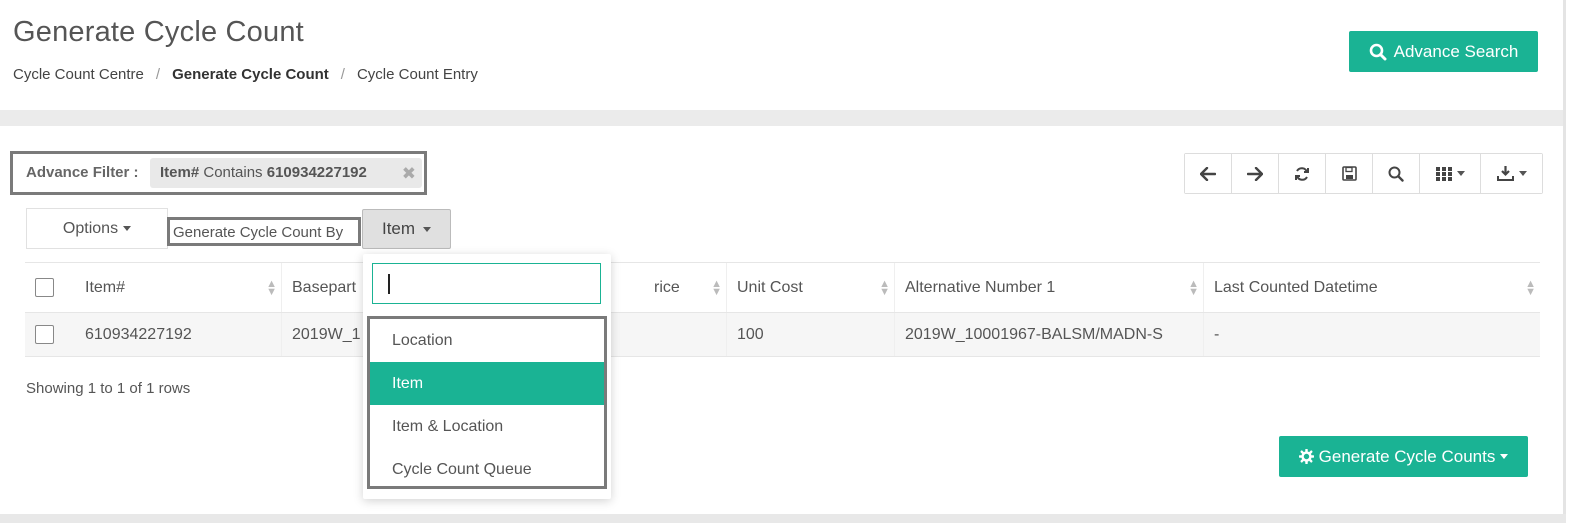  I want to click on generate-by-label: Generate Cycle Count By, so click(264, 231).